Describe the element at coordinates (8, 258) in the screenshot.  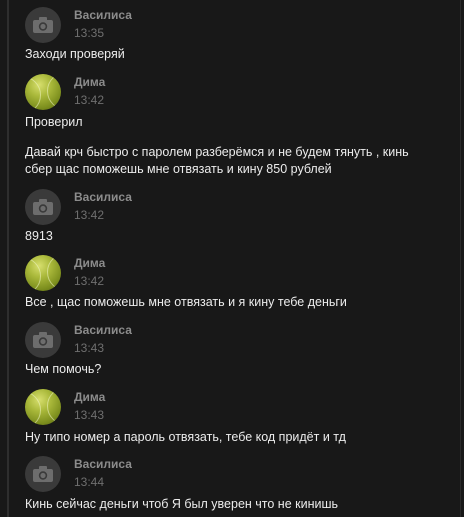
I see `thread-rail` at that location.